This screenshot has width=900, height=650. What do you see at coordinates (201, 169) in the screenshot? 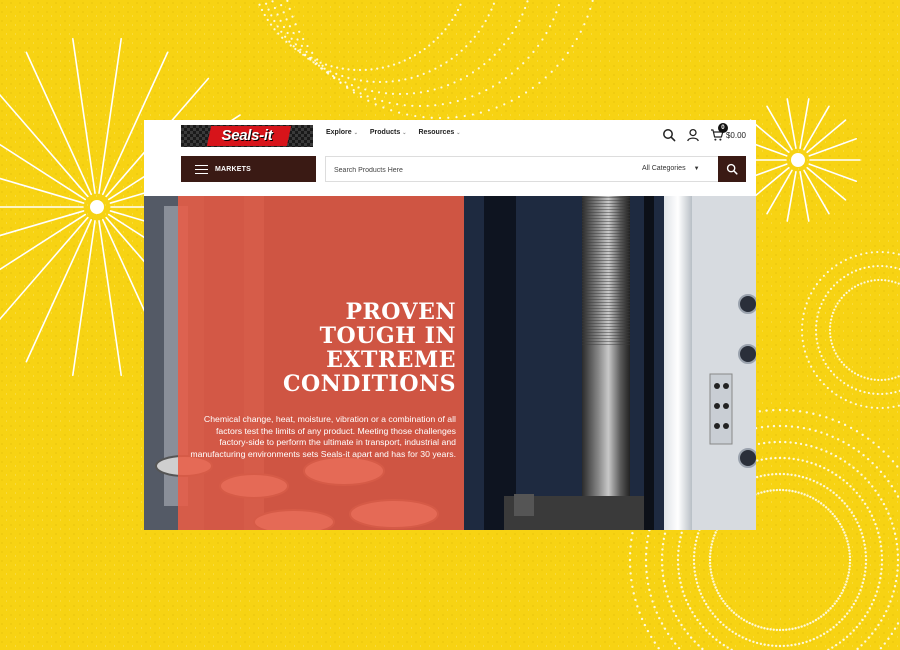
I see `hamburger-icon` at bounding box center [201, 169].